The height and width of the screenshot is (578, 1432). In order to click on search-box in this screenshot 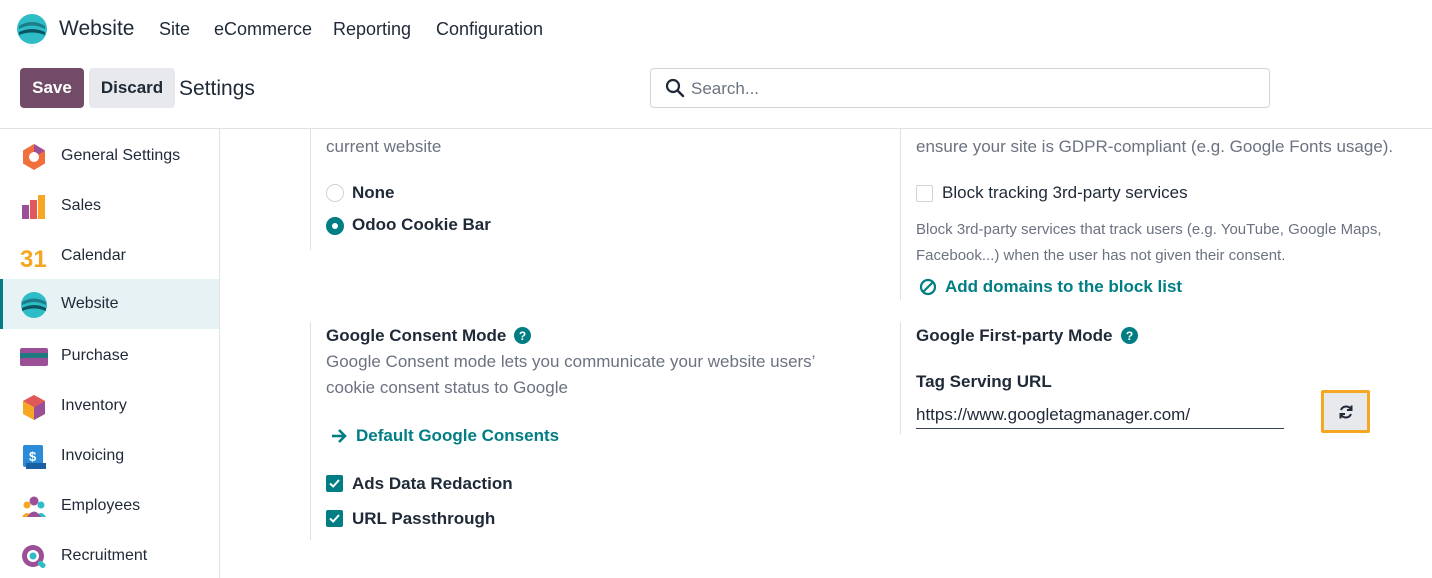, I will do `click(960, 88)`.